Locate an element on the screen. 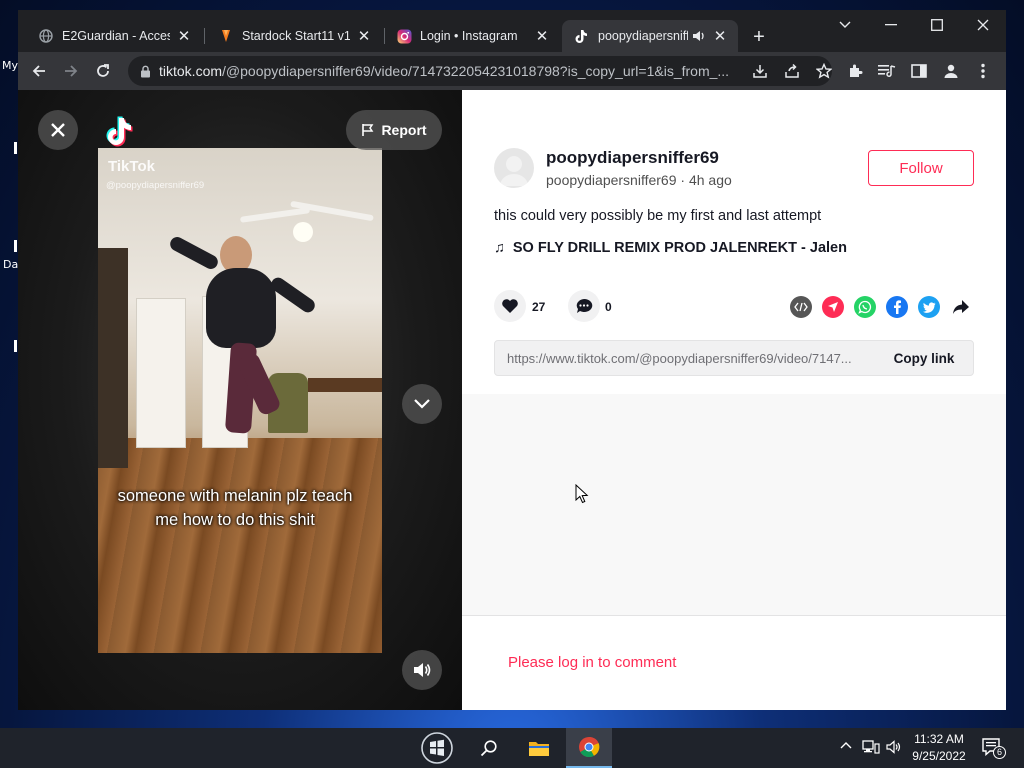 The image size is (1024, 768). copy-link-button: Copy link is located at coordinates (924, 358).